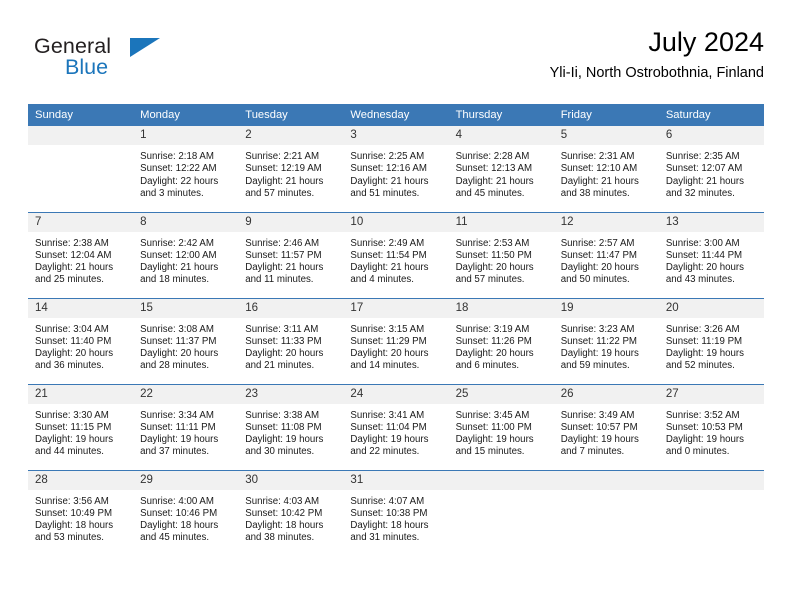  I want to click on sunrise-text: Sunrise: 2:21 AM, so click(282, 156).